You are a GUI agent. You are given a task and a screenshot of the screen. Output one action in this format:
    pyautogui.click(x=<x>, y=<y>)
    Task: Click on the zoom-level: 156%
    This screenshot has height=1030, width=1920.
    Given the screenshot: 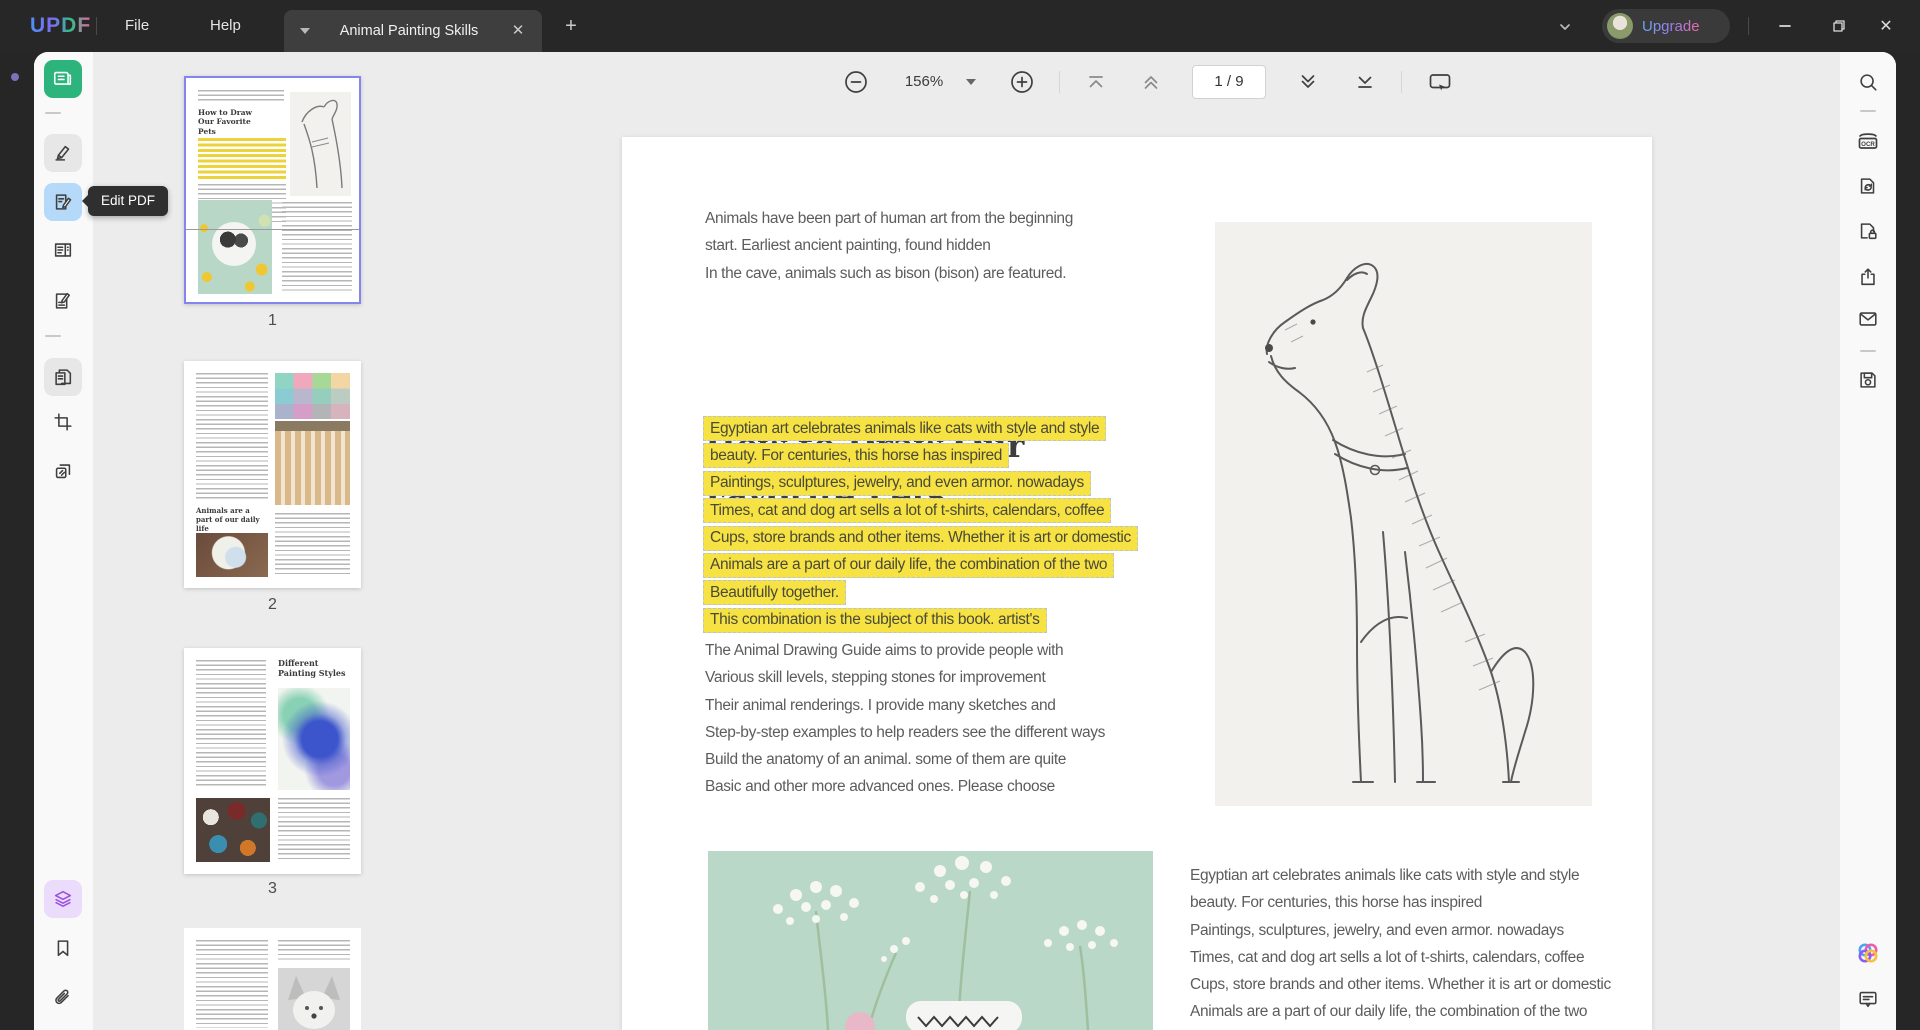 What is the action you would take?
    pyautogui.click(x=924, y=81)
    